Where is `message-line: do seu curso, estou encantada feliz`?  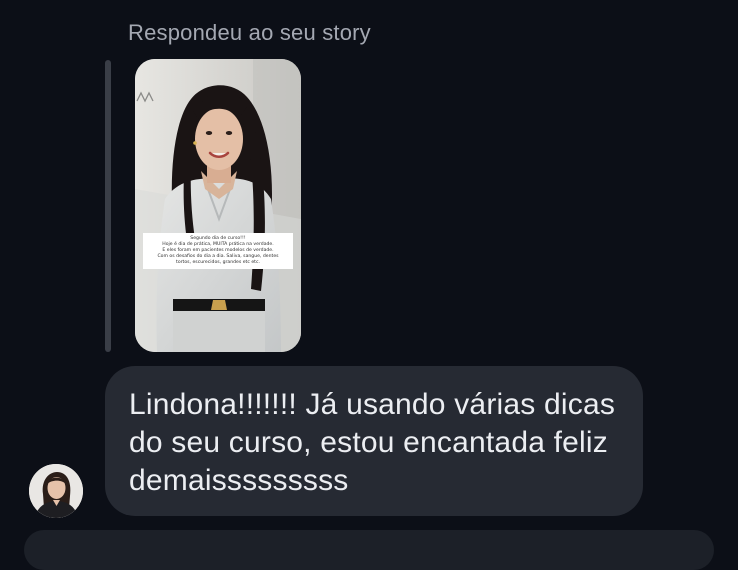 message-line: do seu curso, estou encantada feliz is located at coordinates (368, 442).